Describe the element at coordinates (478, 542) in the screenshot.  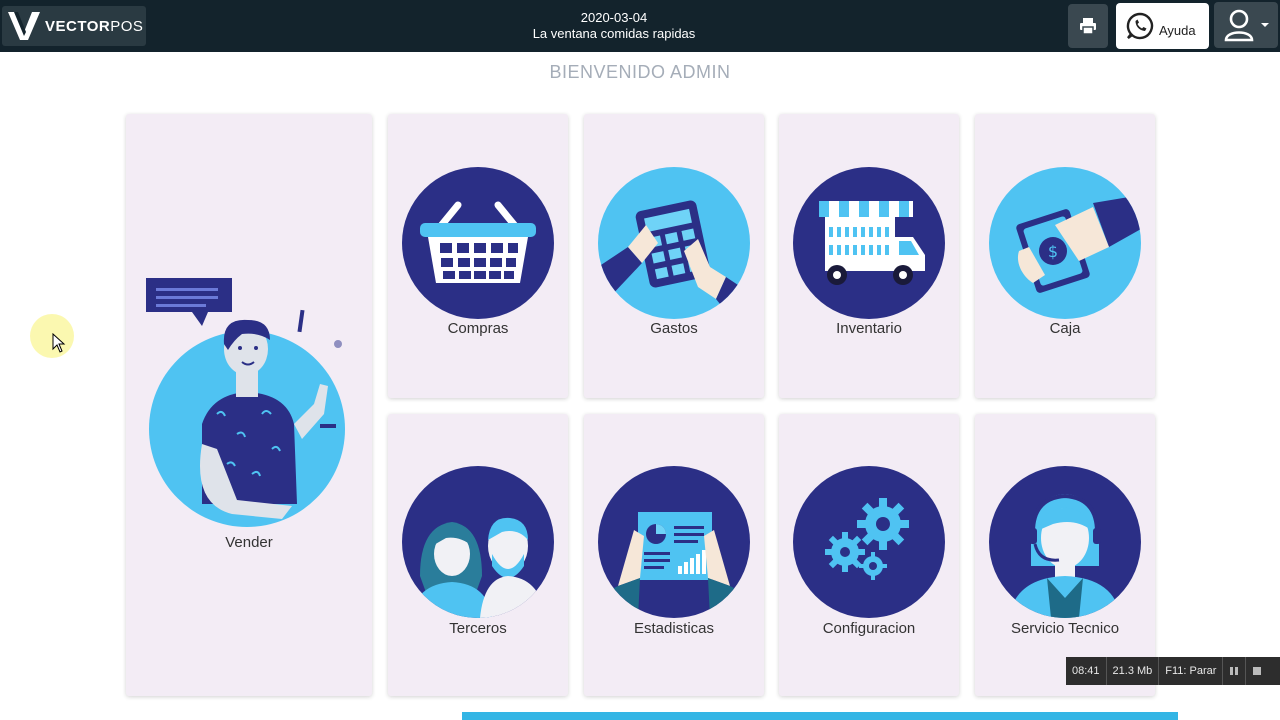
I see `people-icon` at that location.